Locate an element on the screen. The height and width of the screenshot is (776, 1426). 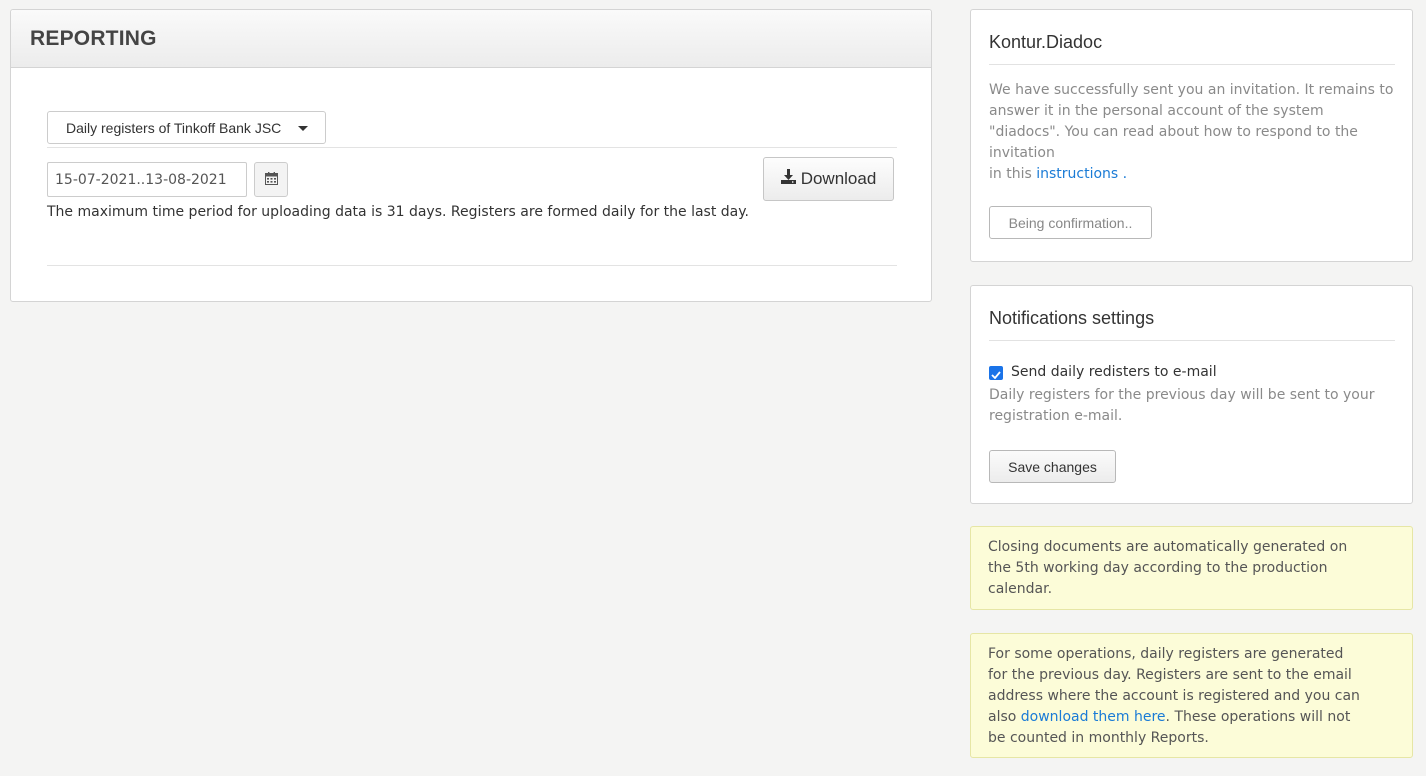
diadoc-message-suffix: . is located at coordinates (1125, 174).